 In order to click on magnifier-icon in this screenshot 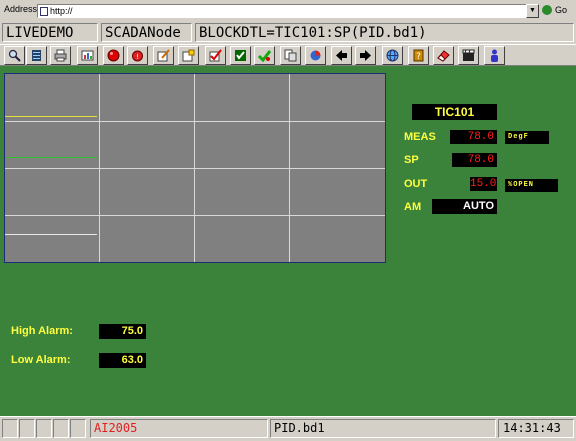, I will do `click(14, 55)`.